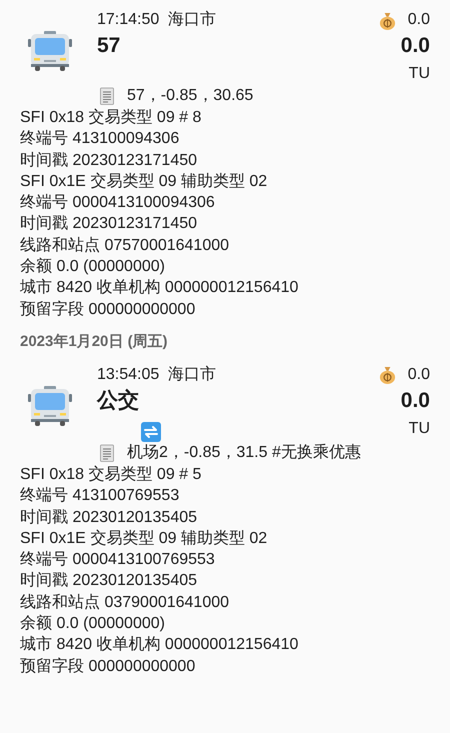 The height and width of the screenshot is (733, 450). Describe the element at coordinates (244, 452) in the screenshot. I see `note-text: 机场2，-0.85，31.5 #无换乘优惠` at that location.